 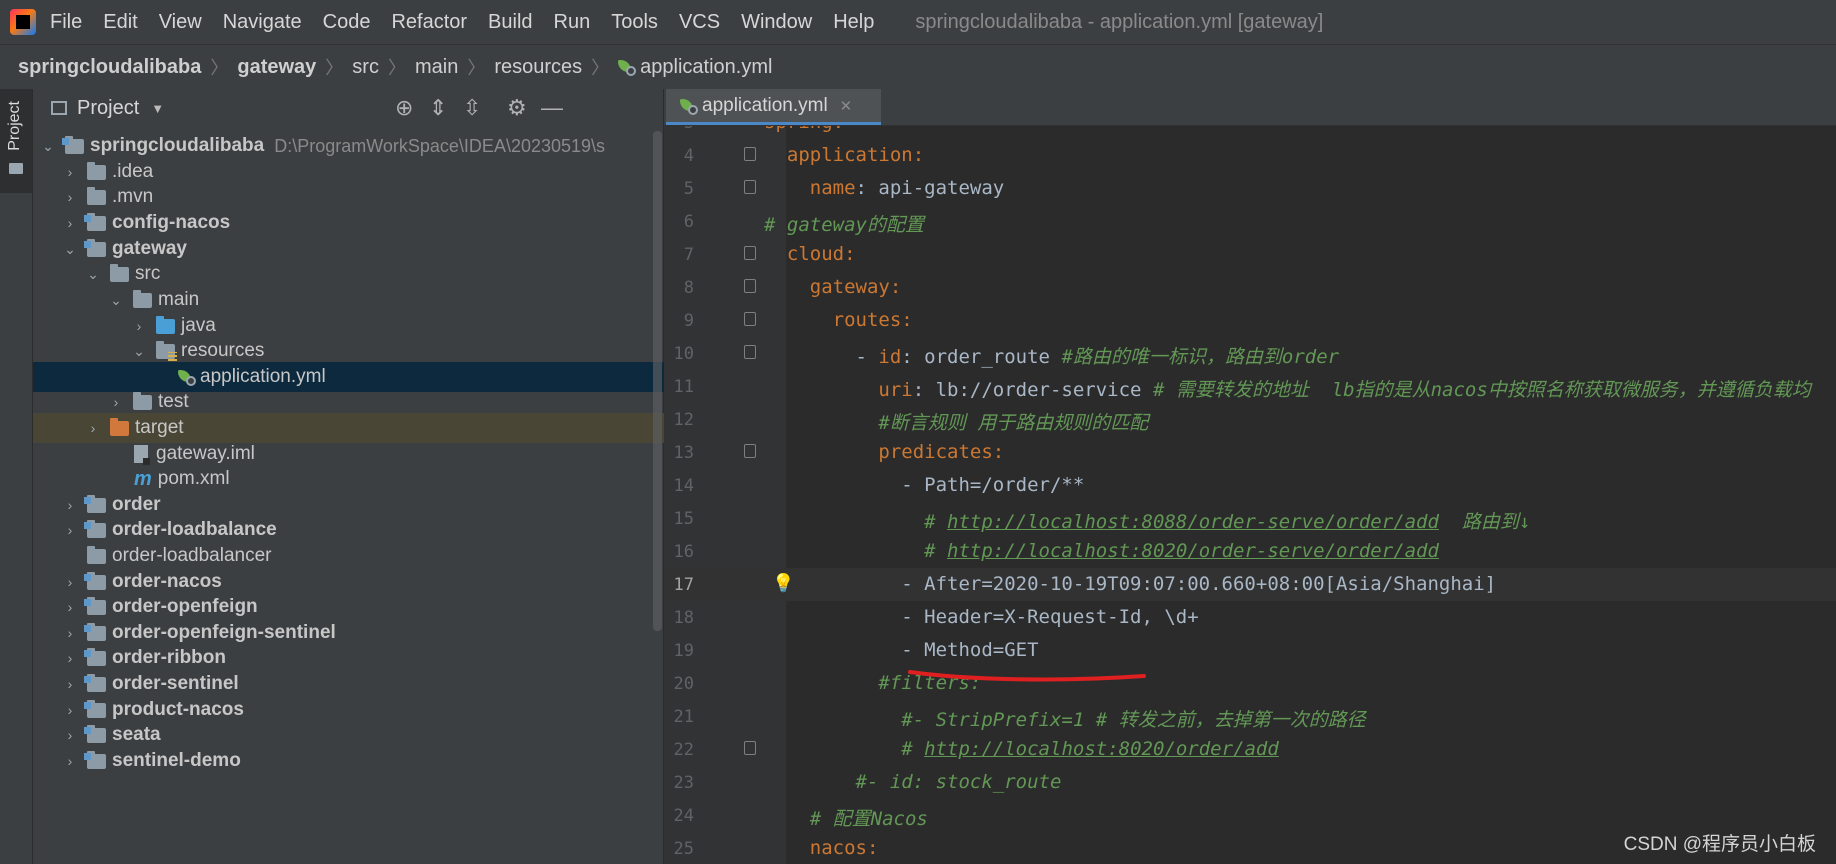 I want to click on menu-run: Run, so click(x=572, y=22).